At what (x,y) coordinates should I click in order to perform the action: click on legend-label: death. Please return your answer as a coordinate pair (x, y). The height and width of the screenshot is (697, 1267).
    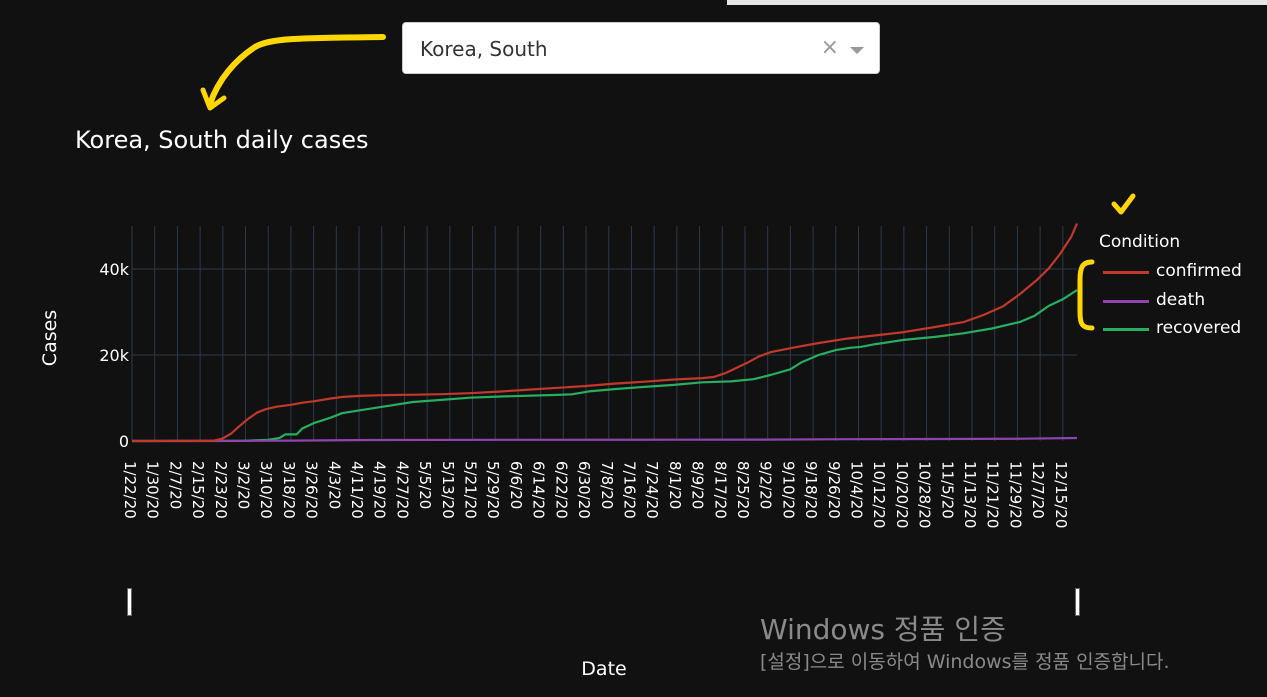
    Looking at the image, I should click on (1181, 300).